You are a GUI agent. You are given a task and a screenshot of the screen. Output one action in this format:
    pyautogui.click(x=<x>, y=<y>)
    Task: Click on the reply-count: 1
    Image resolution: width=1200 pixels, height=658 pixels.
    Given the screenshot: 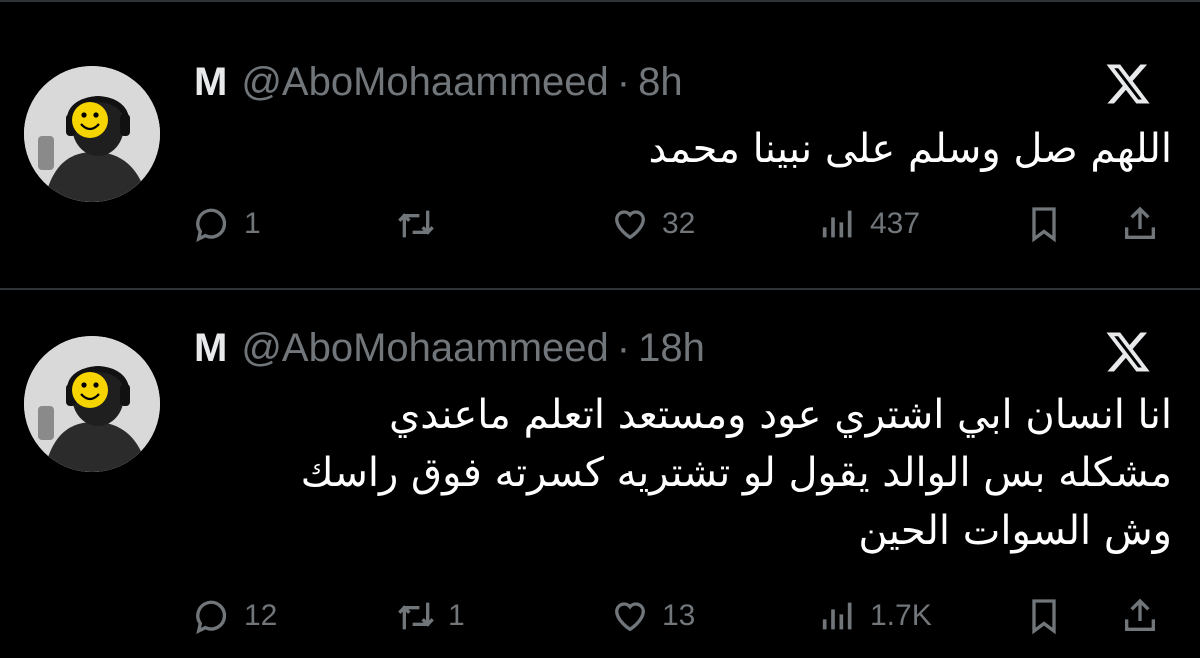 What is the action you would take?
    pyautogui.click(x=252, y=223)
    